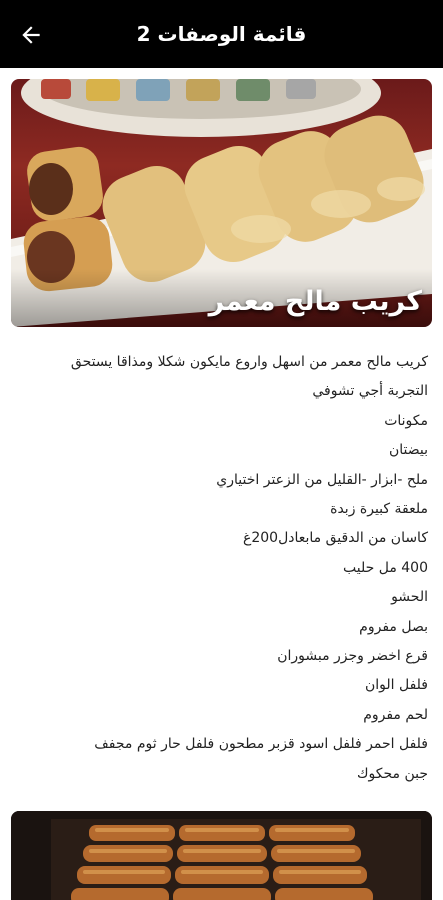  What do you see at coordinates (335, 538) in the screenshot?
I see `recipe-line: كاسان من الدقيق مابعادل200غ` at bounding box center [335, 538].